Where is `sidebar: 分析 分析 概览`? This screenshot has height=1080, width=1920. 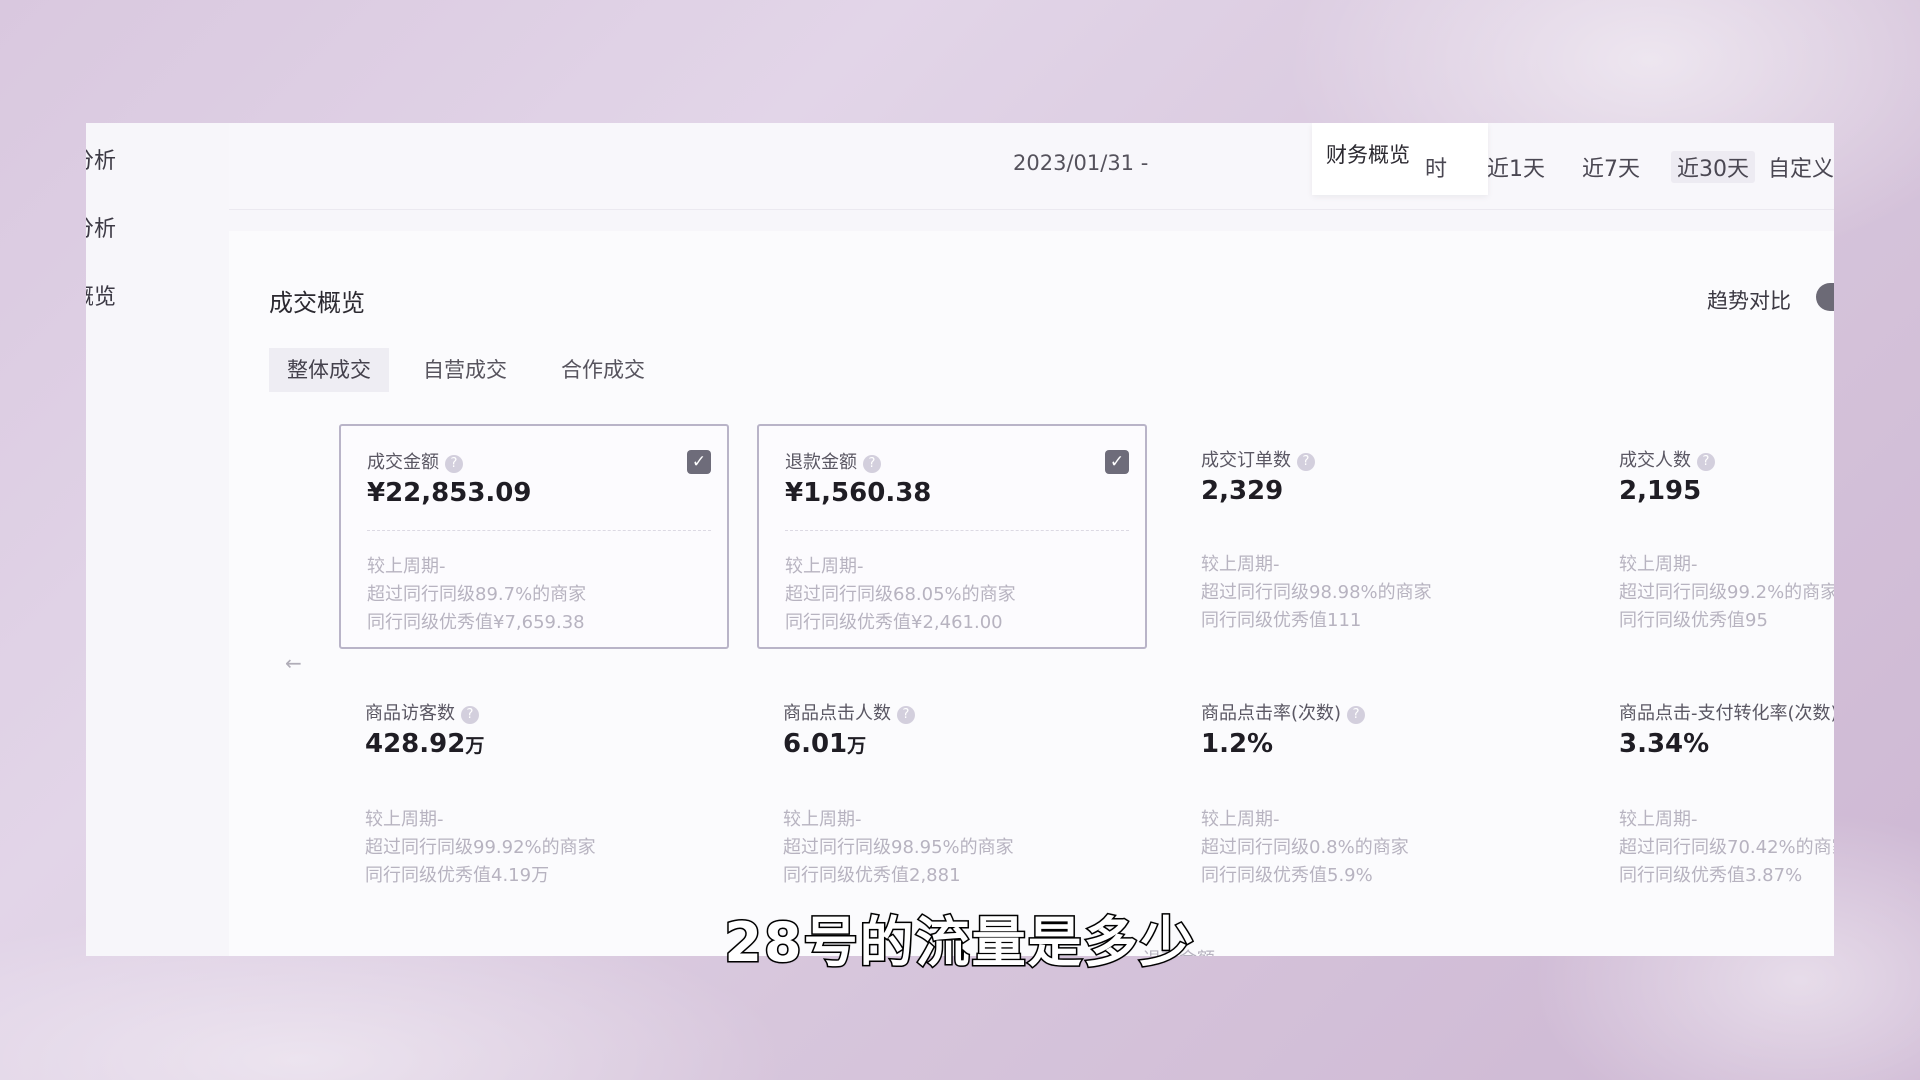
sidebar: 分析 分析 概览 is located at coordinates (156, 539).